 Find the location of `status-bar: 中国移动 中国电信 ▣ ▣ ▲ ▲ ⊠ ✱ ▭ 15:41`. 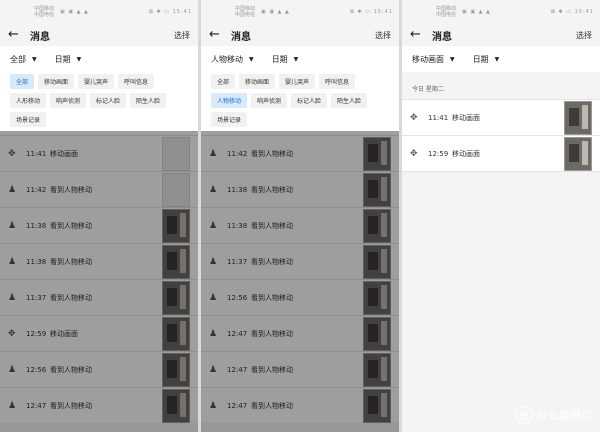

status-bar: 中国移动 中国电信 ▣ ▣ ▲ ▲ ⊠ ✱ ▭ 15:41 is located at coordinates (99, 12).